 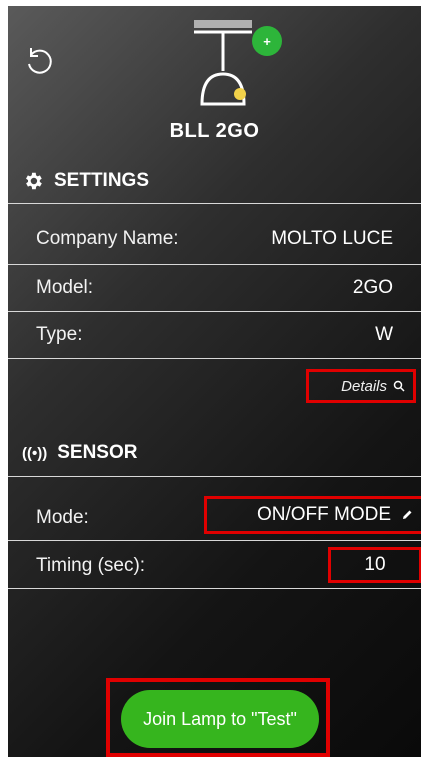 I want to click on timing-input: 10, so click(x=374, y=565).